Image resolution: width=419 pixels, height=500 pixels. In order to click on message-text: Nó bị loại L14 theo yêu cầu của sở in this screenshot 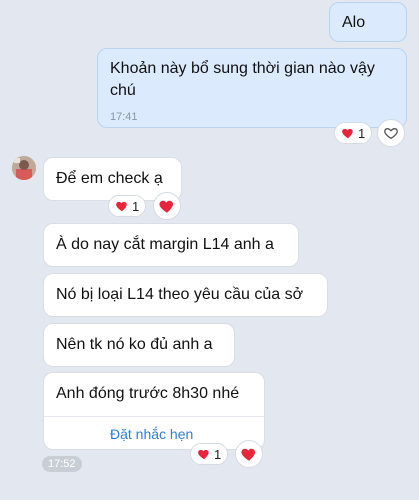, I will do `click(180, 294)`.